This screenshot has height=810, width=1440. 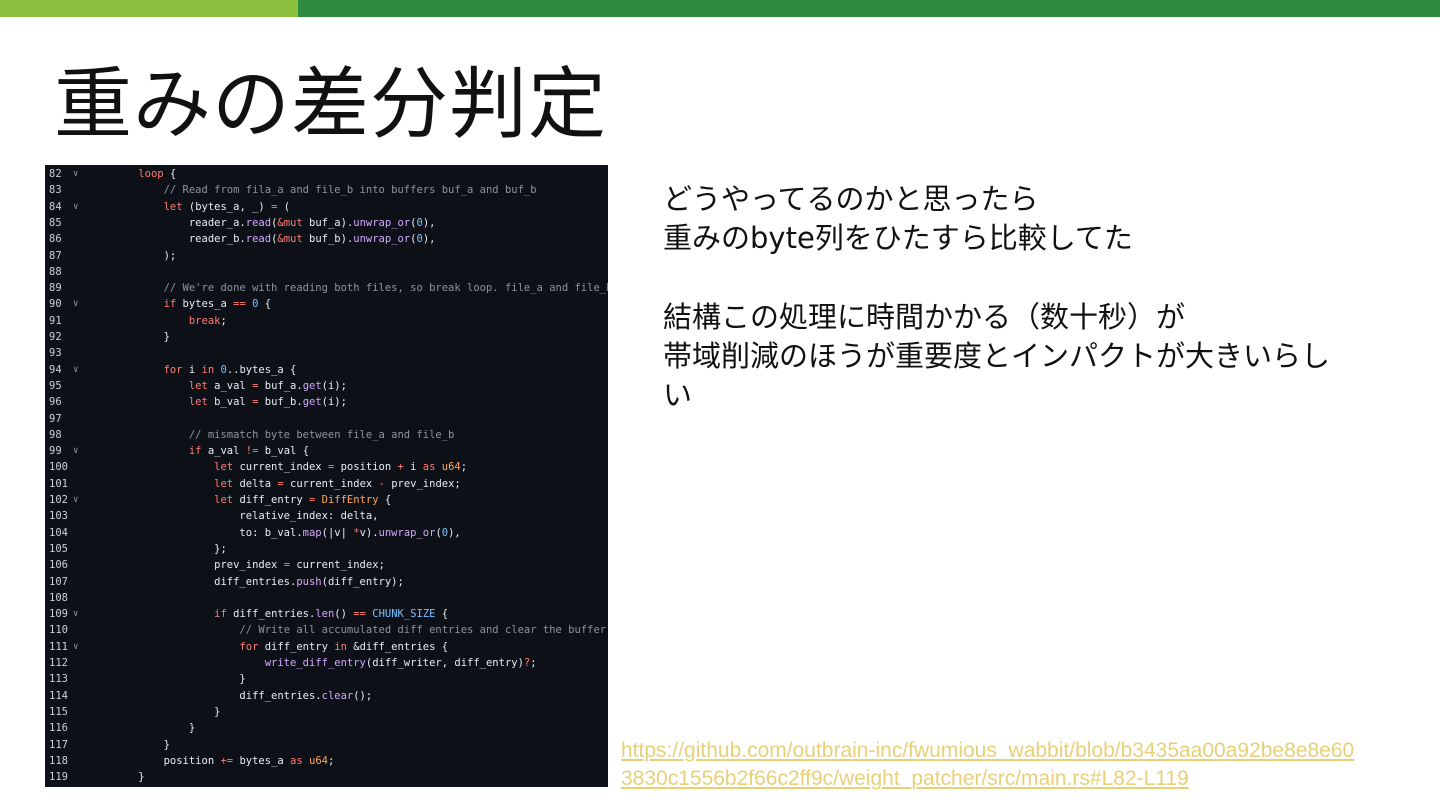 I want to click on line-number: 98, so click(x=55, y=434).